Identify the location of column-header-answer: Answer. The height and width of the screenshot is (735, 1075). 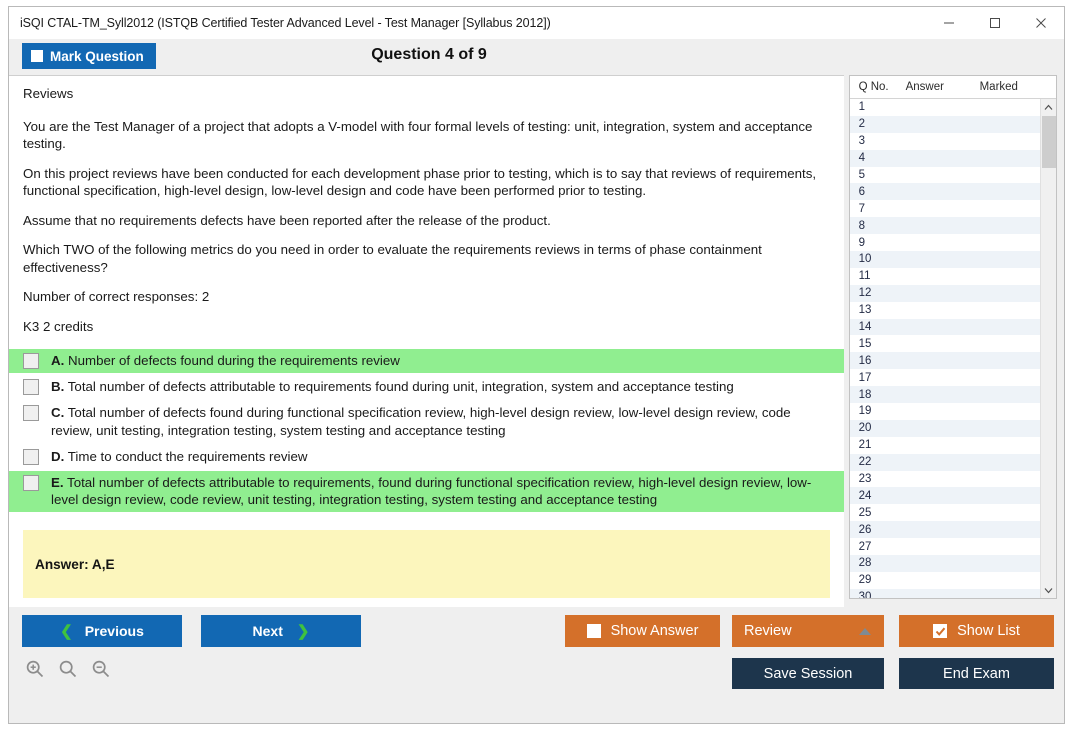
(924, 87).